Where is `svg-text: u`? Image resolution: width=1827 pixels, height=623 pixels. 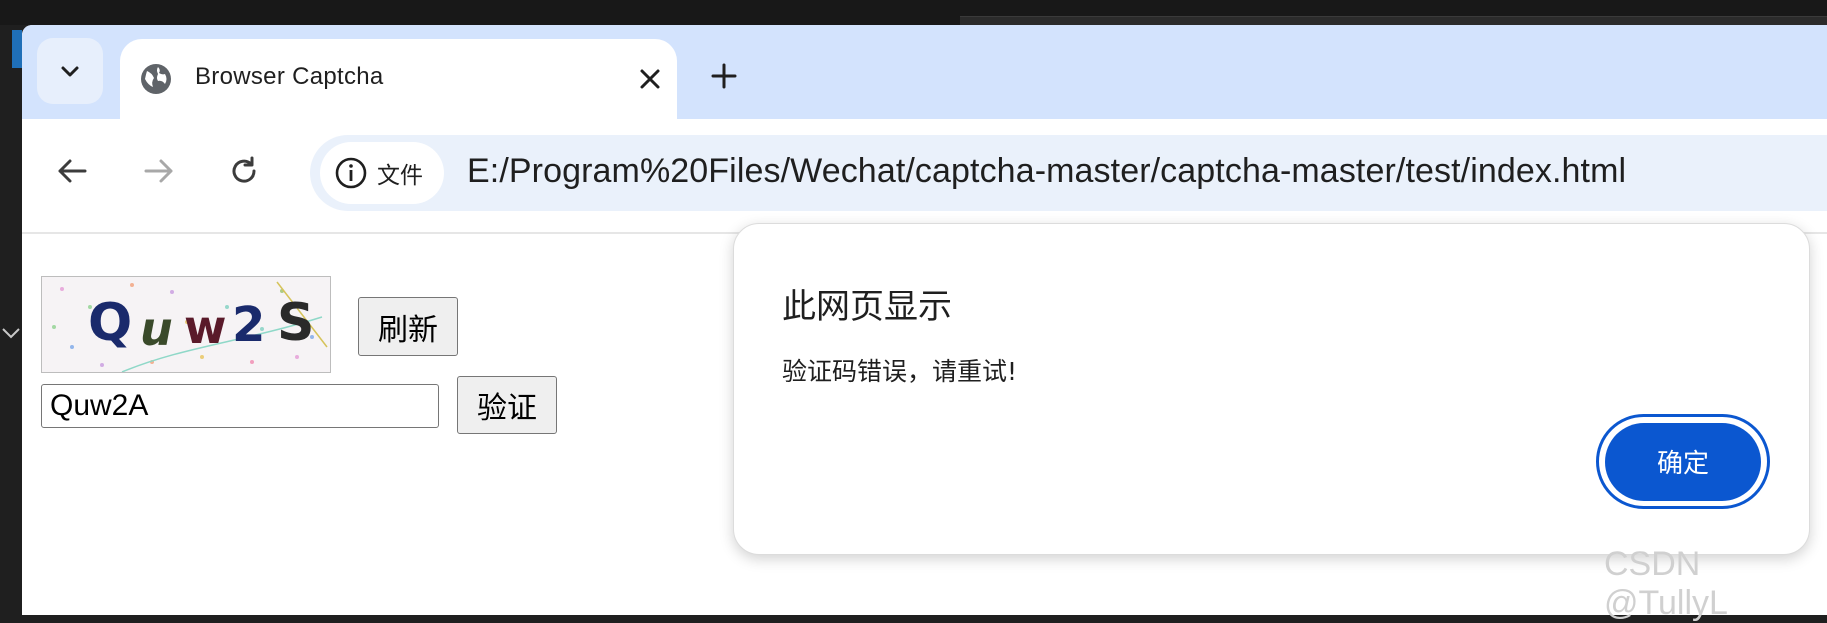
svg-text: u is located at coordinates (156, 329).